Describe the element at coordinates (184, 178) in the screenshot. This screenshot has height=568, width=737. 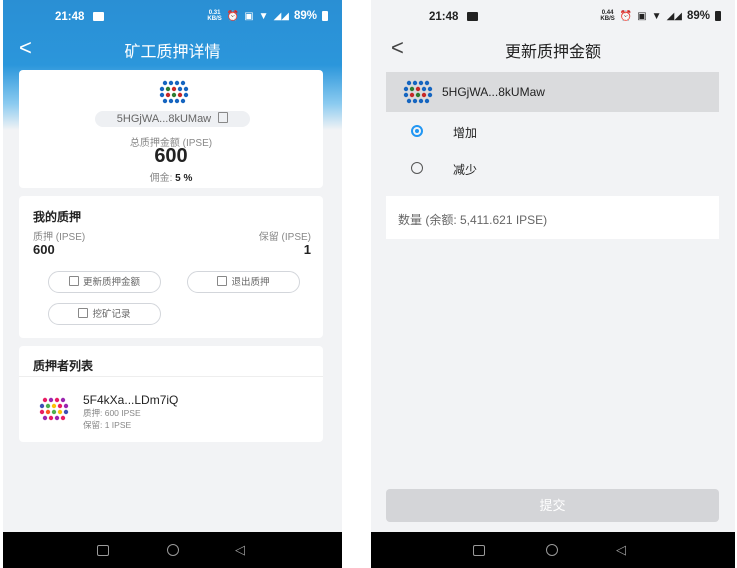
I see `commission-value: 5 %` at that location.